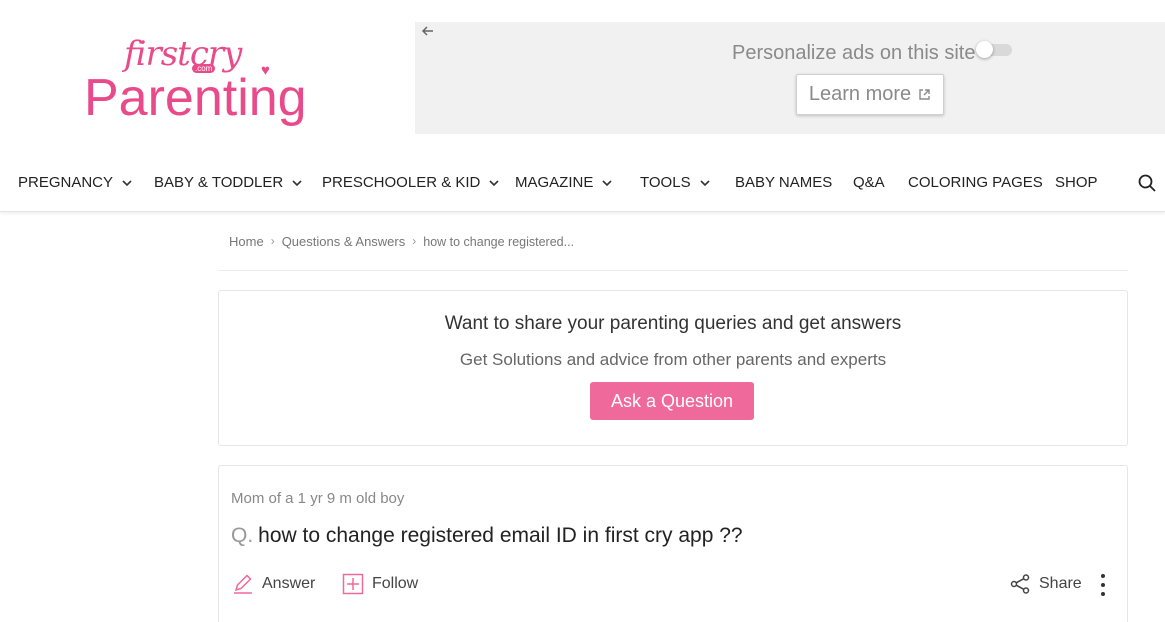 This screenshot has width=1165, height=622. I want to click on nav-item-label: Q&A, so click(869, 182).